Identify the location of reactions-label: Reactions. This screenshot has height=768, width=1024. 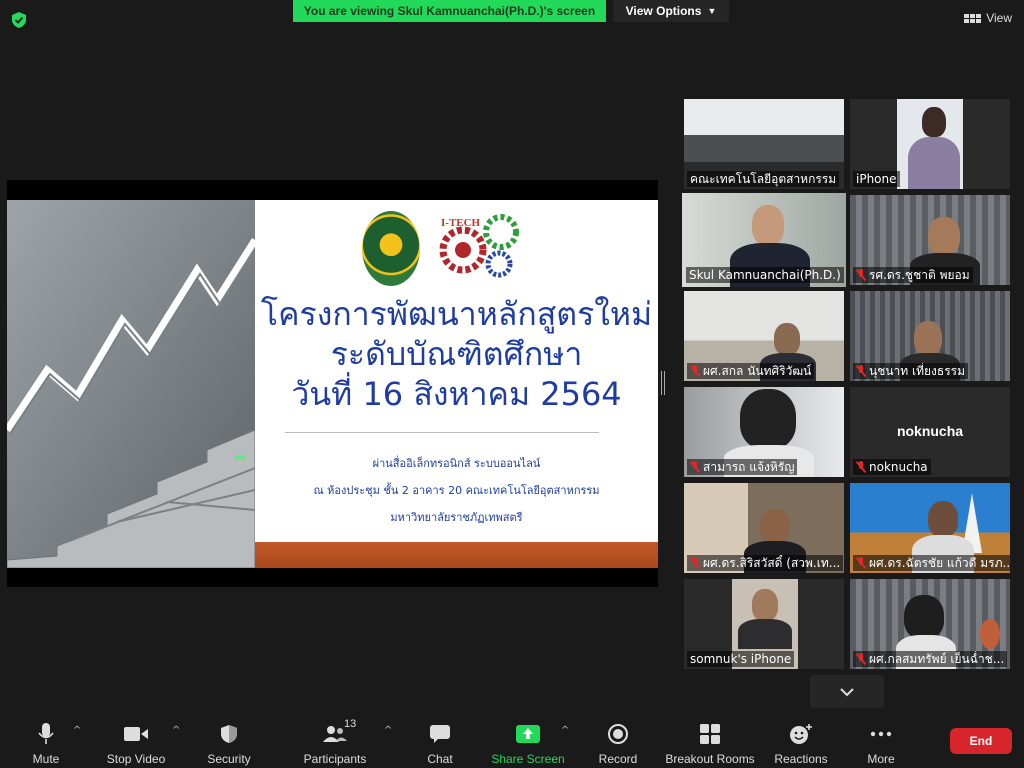
(801, 759).